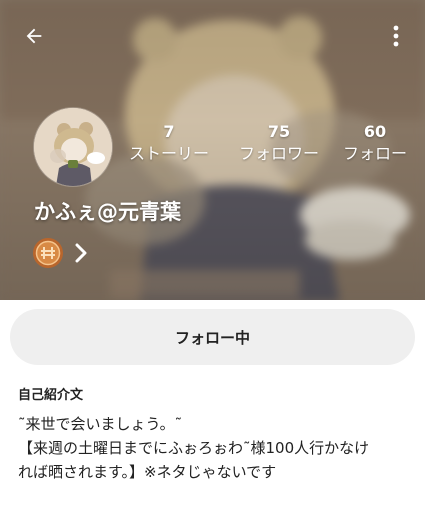 The image size is (425, 512). I want to click on bio-title: 自己紹介文, so click(51, 395).